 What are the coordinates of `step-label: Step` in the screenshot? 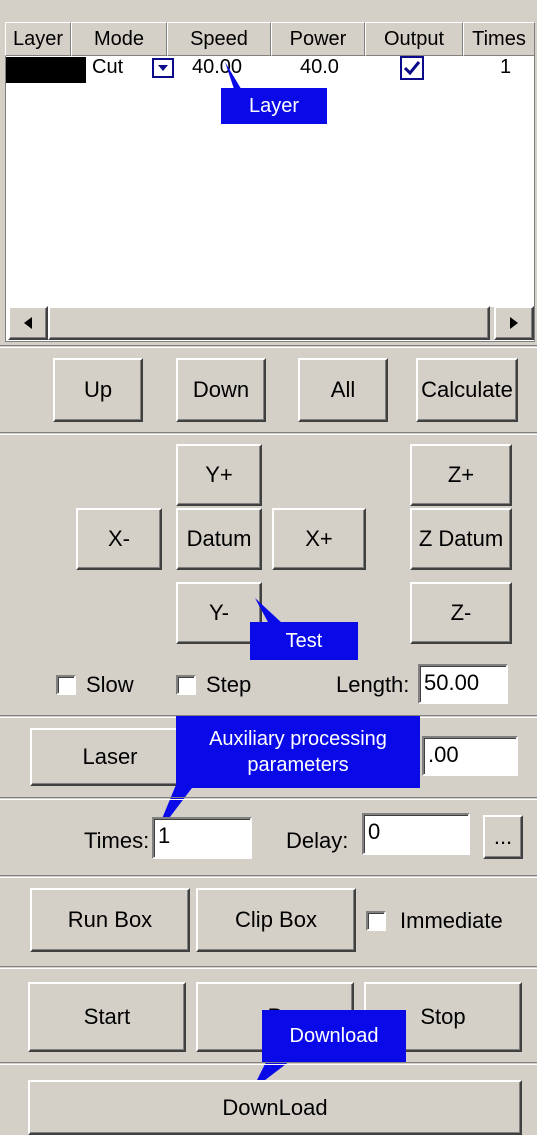 It's located at (229, 684).